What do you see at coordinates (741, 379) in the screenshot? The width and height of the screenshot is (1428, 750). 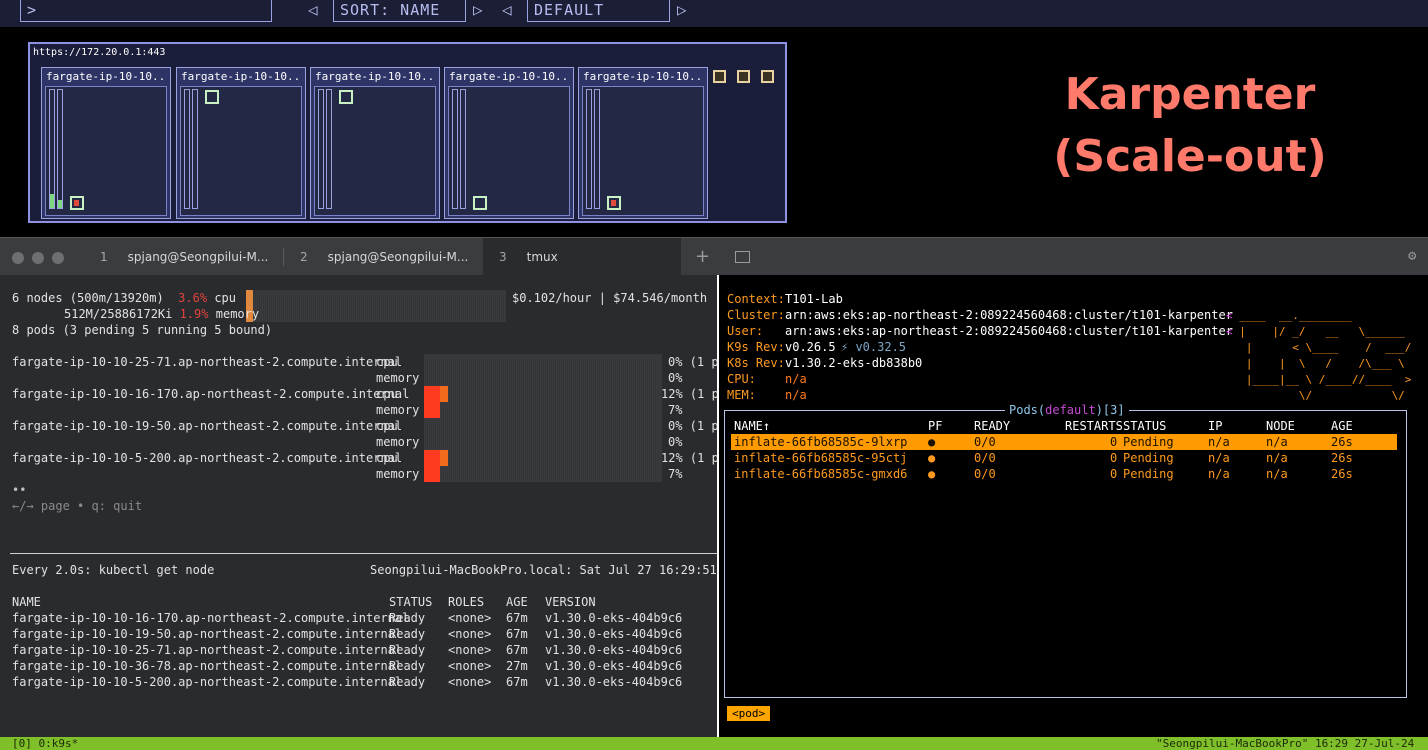 I see `k9s-cpu-label: CPU:` at bounding box center [741, 379].